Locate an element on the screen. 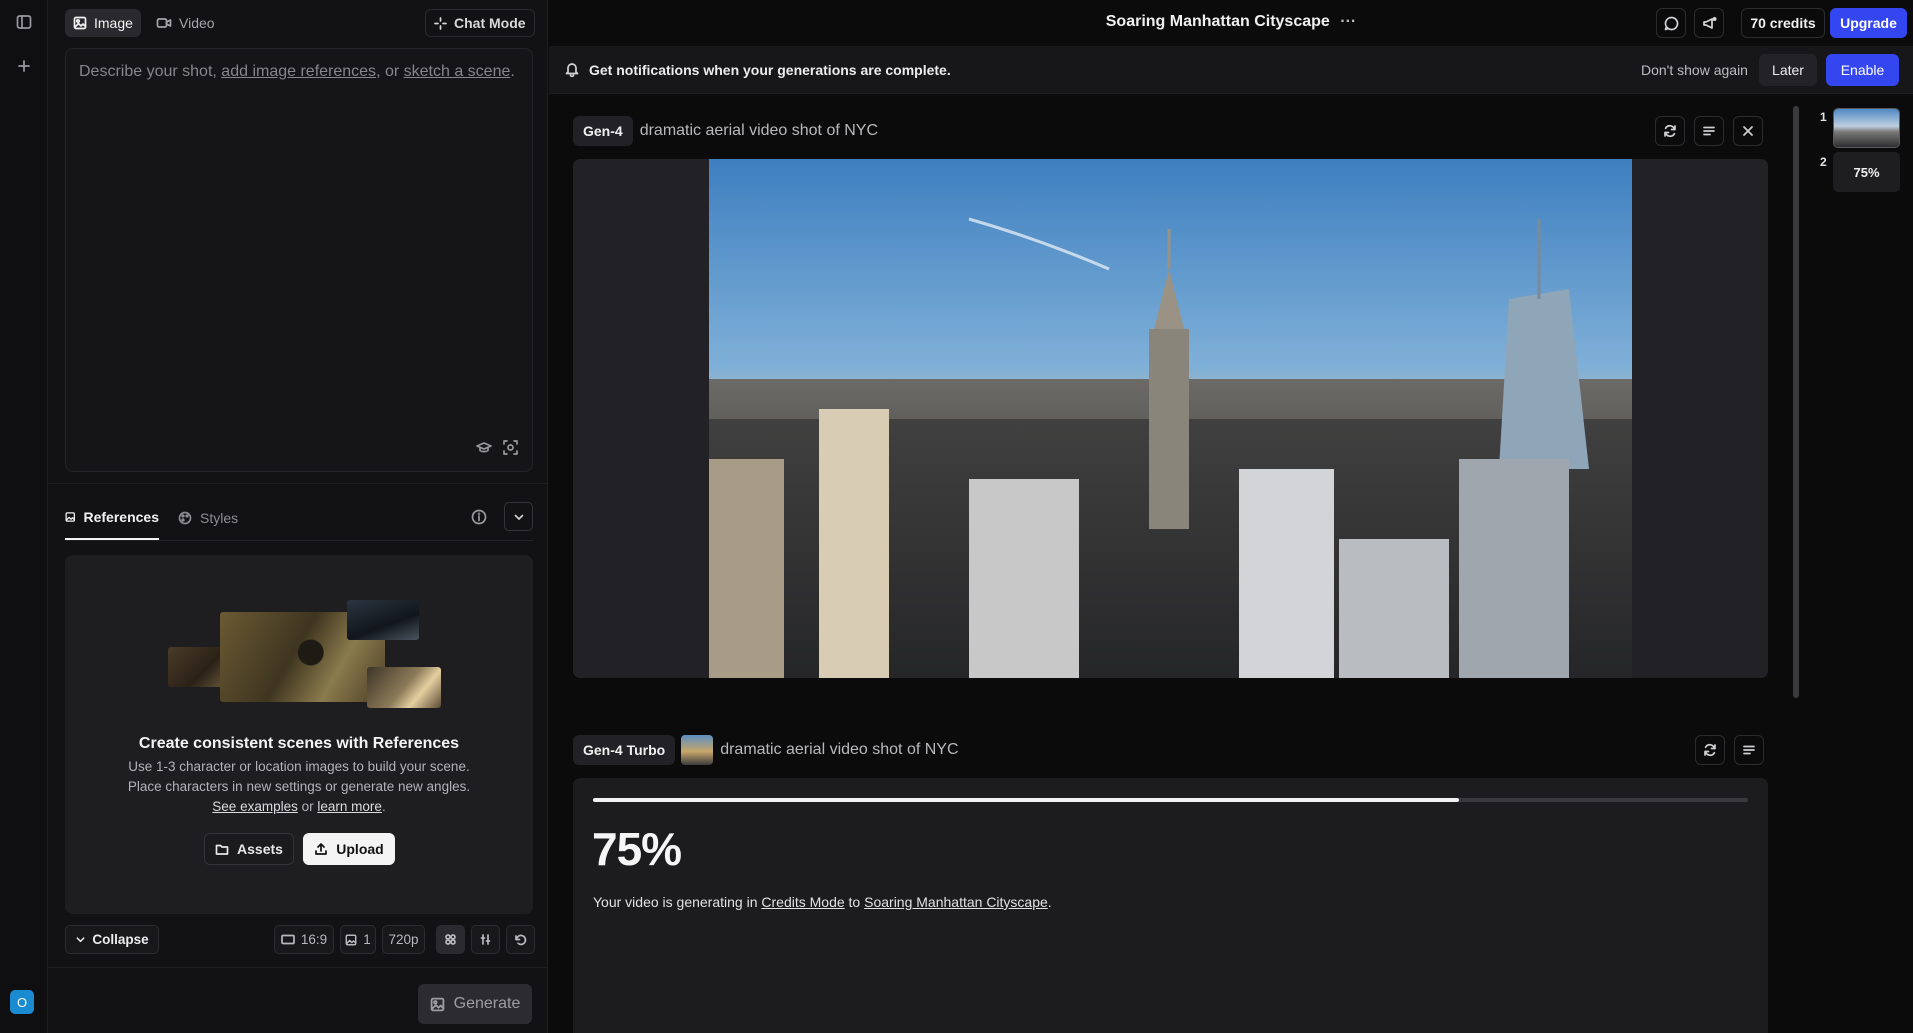  generate-button: Generate is located at coordinates (475, 1004).